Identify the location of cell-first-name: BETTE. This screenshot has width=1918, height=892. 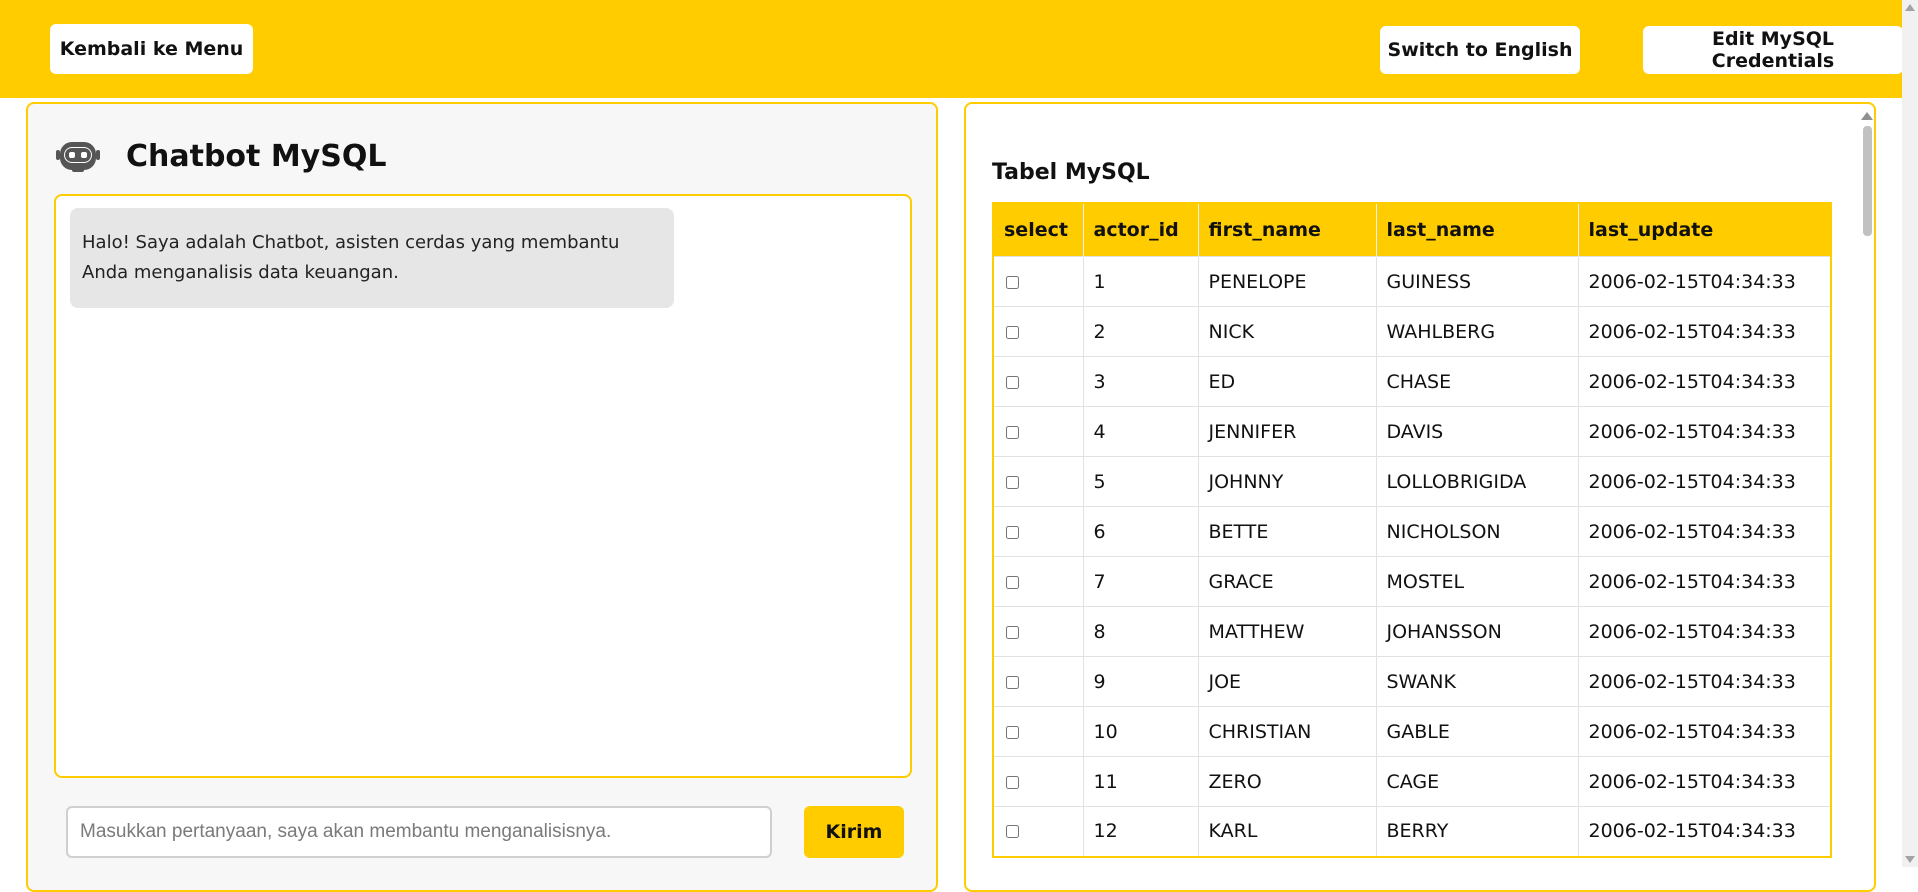
(1287, 531).